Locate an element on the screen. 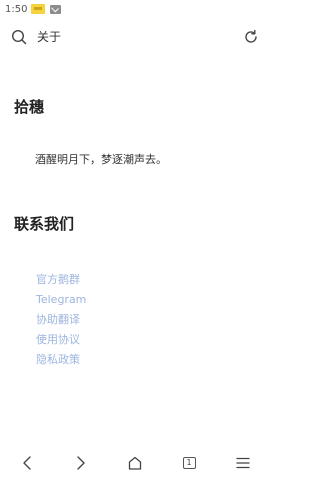 The image size is (320, 480). link-terms-of-use: 使用协议 is located at coordinates (61, 340).